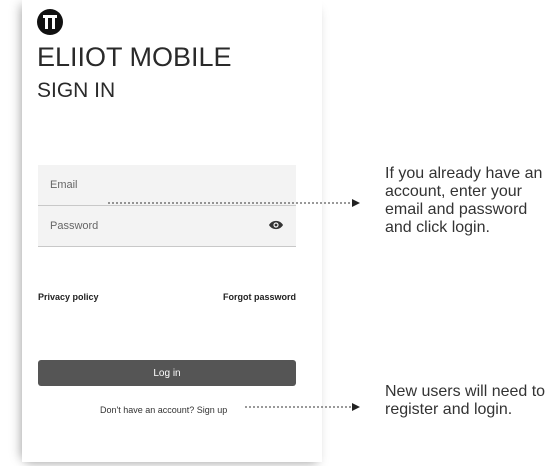 The width and height of the screenshot is (558, 466). Describe the element at coordinates (356, 203) in the screenshot. I see `callout-arrowhead-top` at that location.